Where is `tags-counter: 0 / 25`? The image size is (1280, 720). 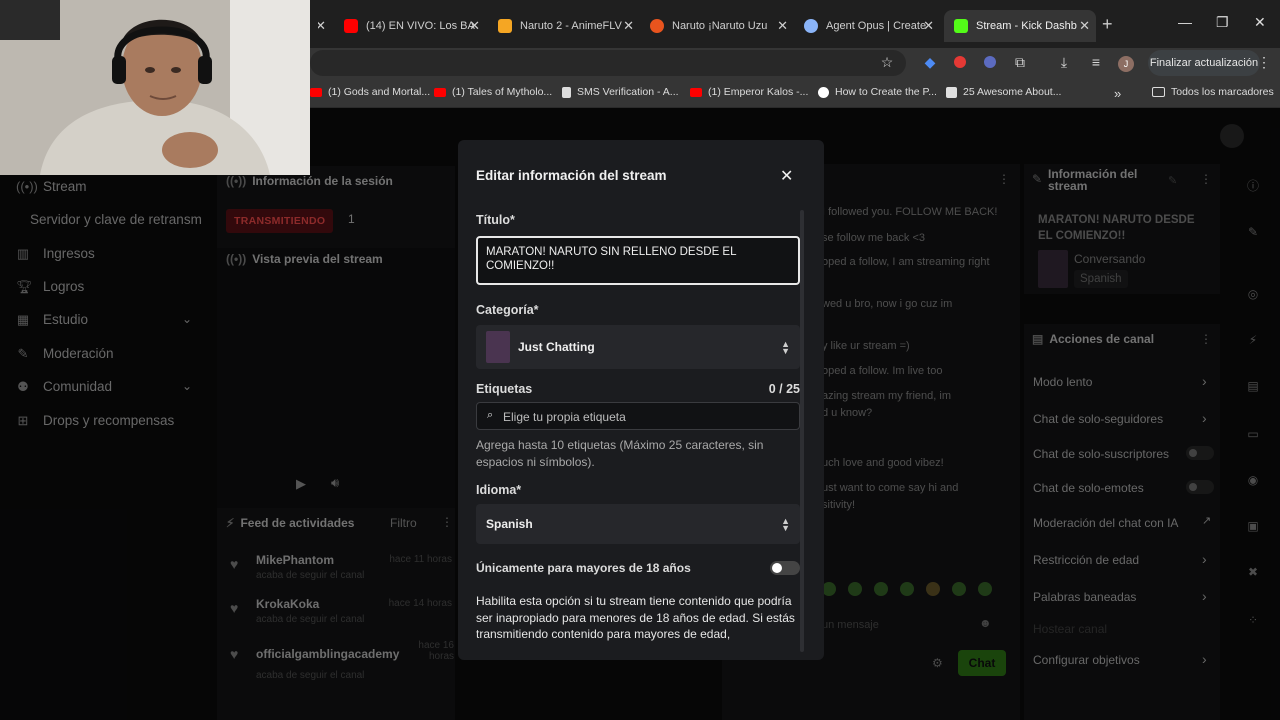 tags-counter: 0 / 25 is located at coordinates (784, 389).